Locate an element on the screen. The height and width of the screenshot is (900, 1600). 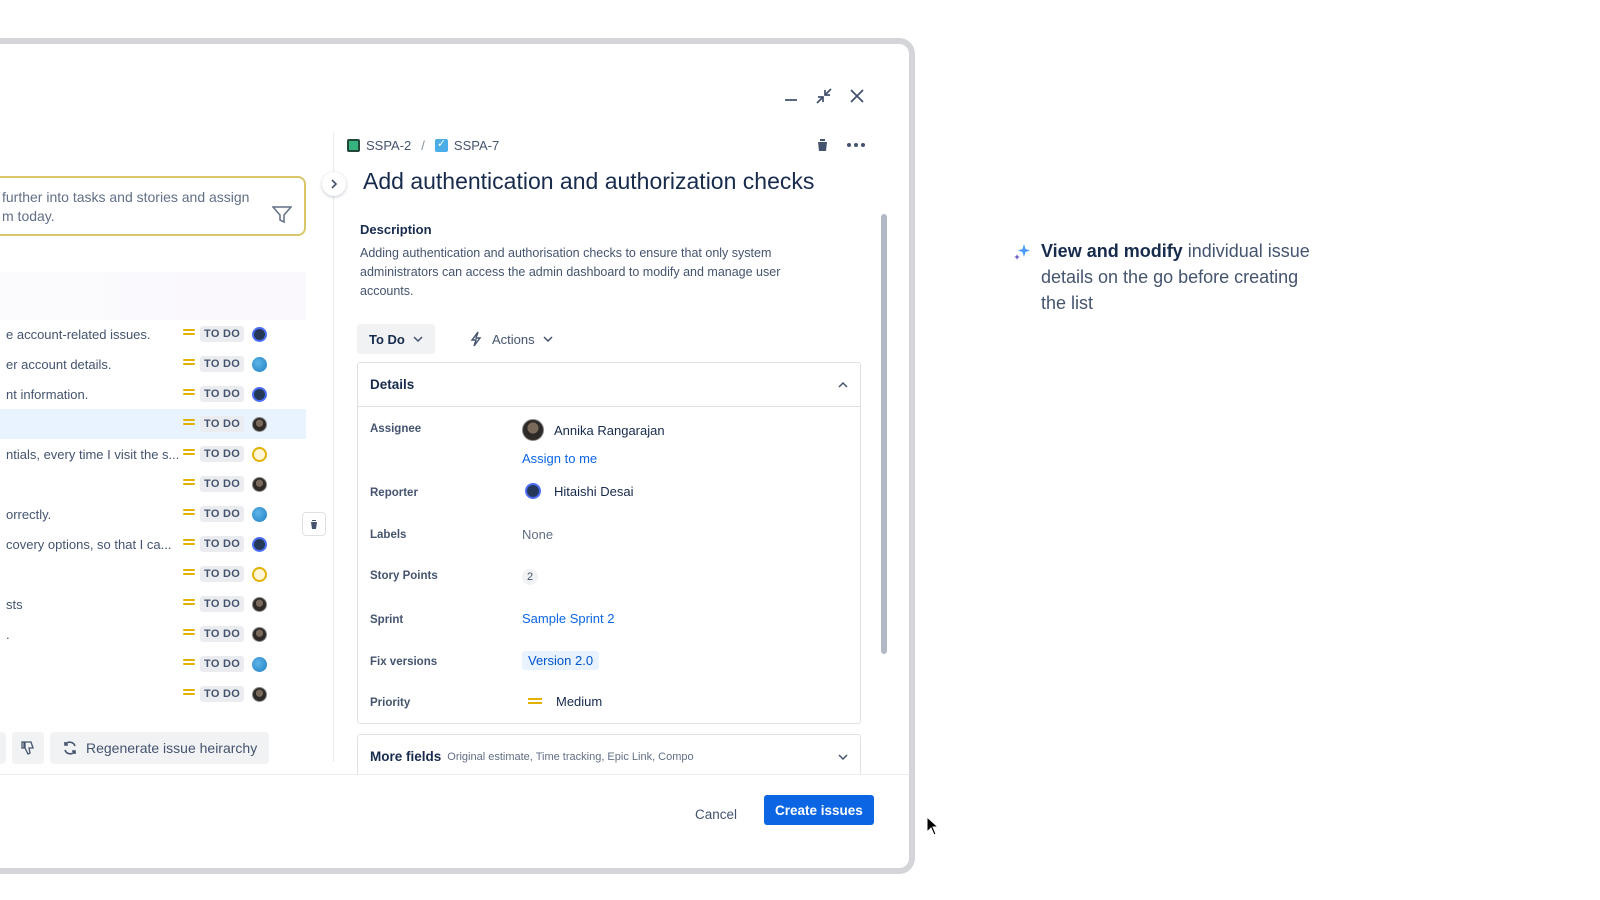
actions-dropdown: Actions is located at coordinates (510, 339).